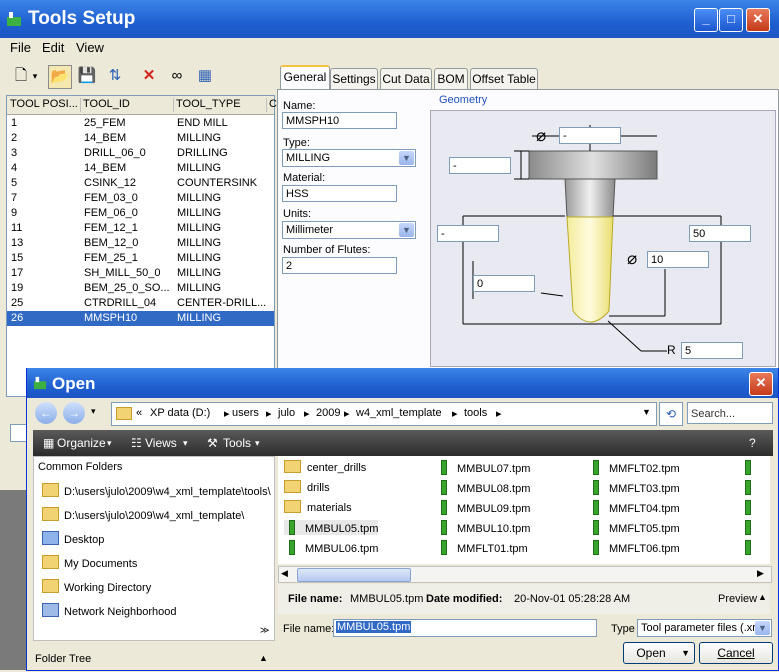  What do you see at coordinates (760, 573) in the screenshot?
I see `scroll-right-icon: ▶` at bounding box center [760, 573].